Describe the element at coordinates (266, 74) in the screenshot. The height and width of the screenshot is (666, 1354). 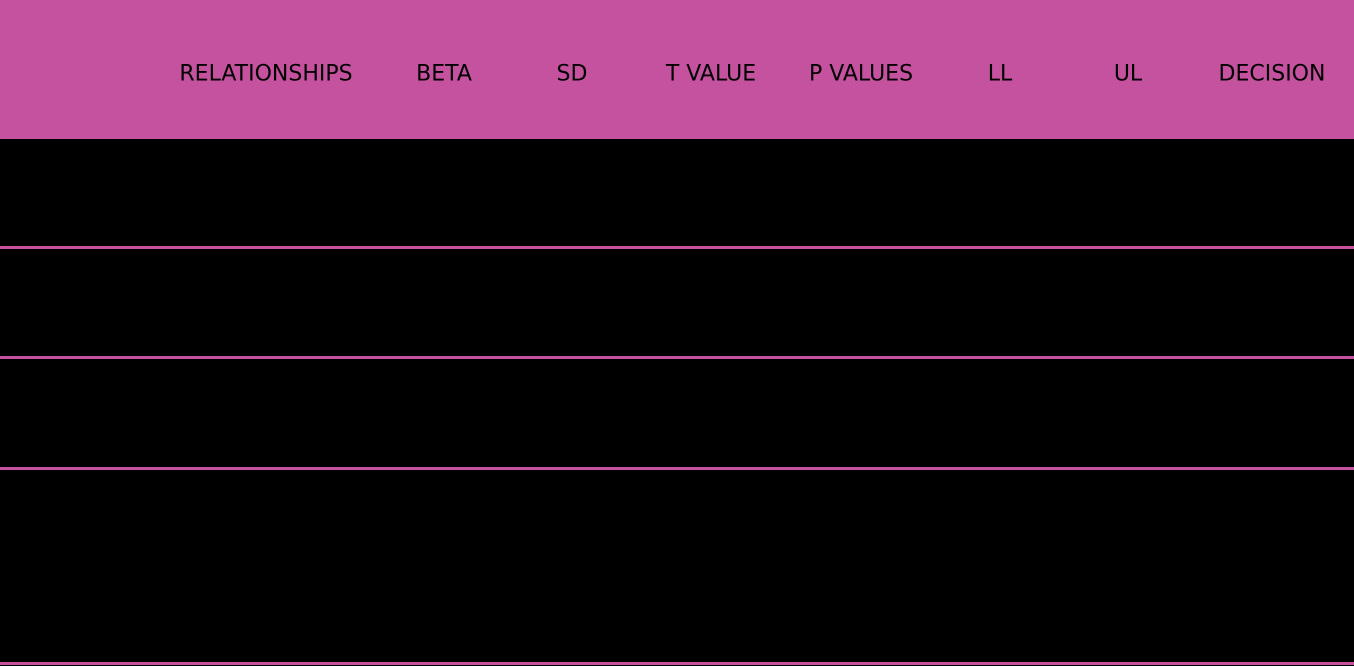
I see `column-header-relationships: RELATIONSHIPS` at that location.